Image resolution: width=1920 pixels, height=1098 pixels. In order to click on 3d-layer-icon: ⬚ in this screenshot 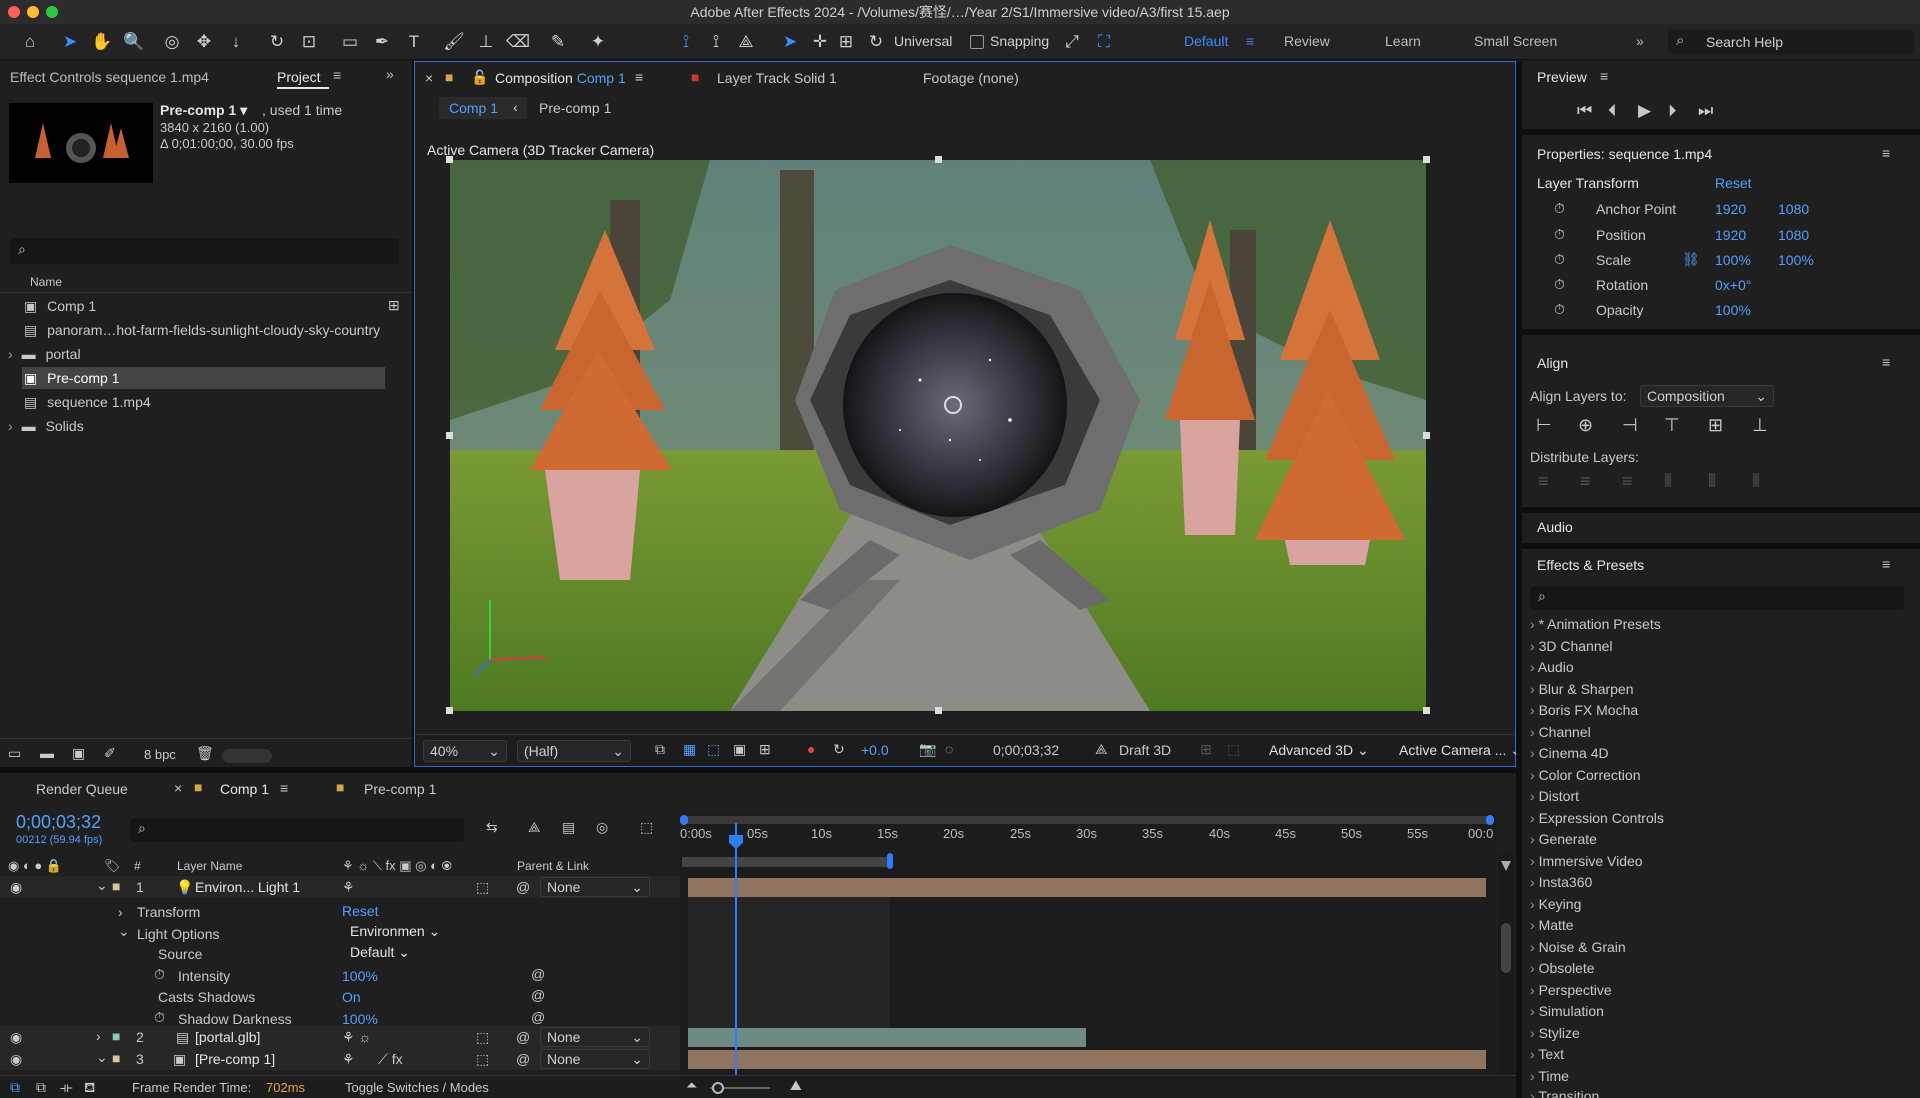, I will do `click(482, 1037)`.